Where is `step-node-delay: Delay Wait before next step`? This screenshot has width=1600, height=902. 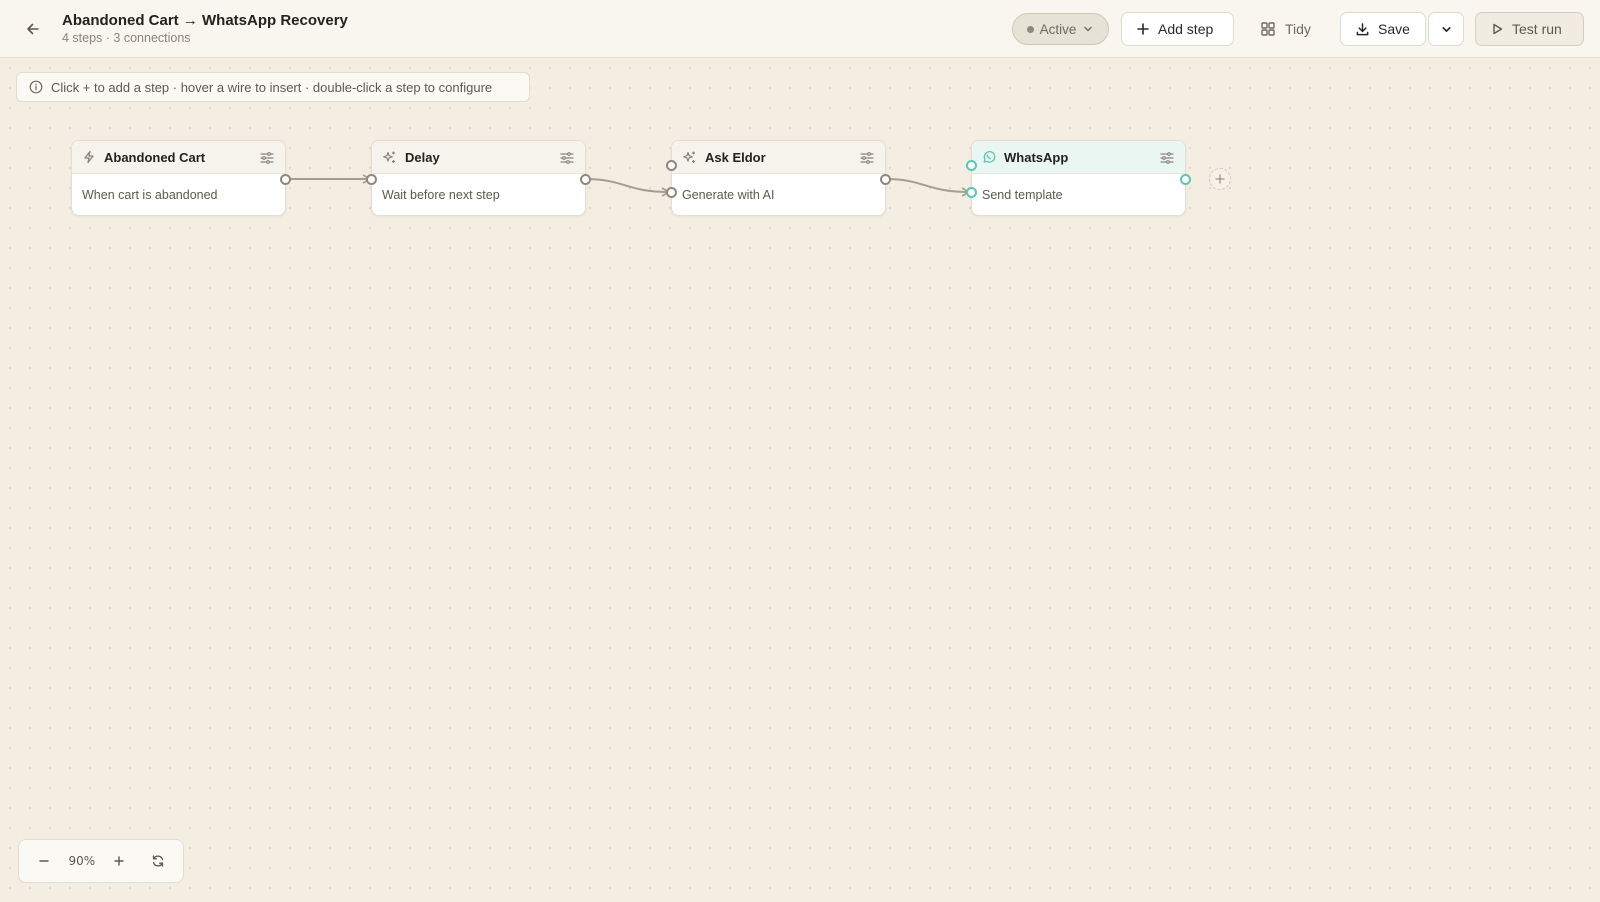 step-node-delay: Delay Wait before next step is located at coordinates (478, 178).